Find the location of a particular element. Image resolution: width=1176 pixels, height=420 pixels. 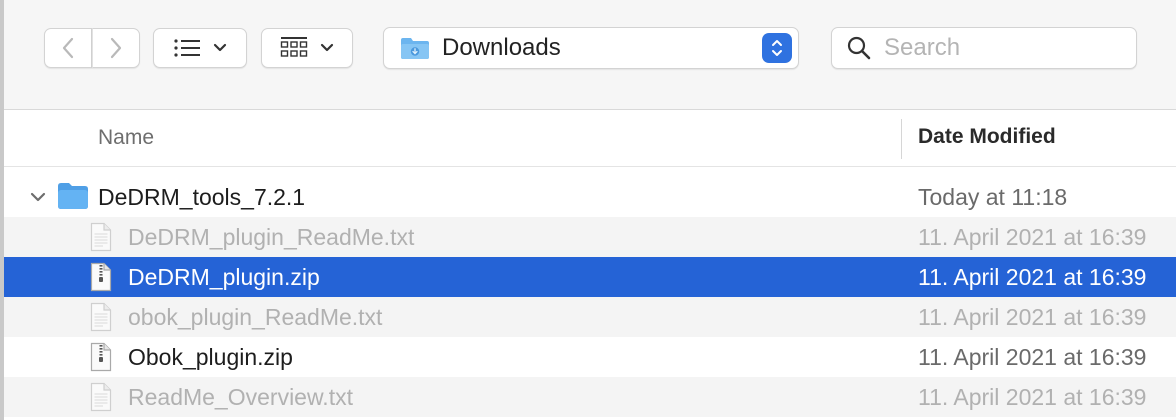

group-view-button is located at coordinates (307, 48).